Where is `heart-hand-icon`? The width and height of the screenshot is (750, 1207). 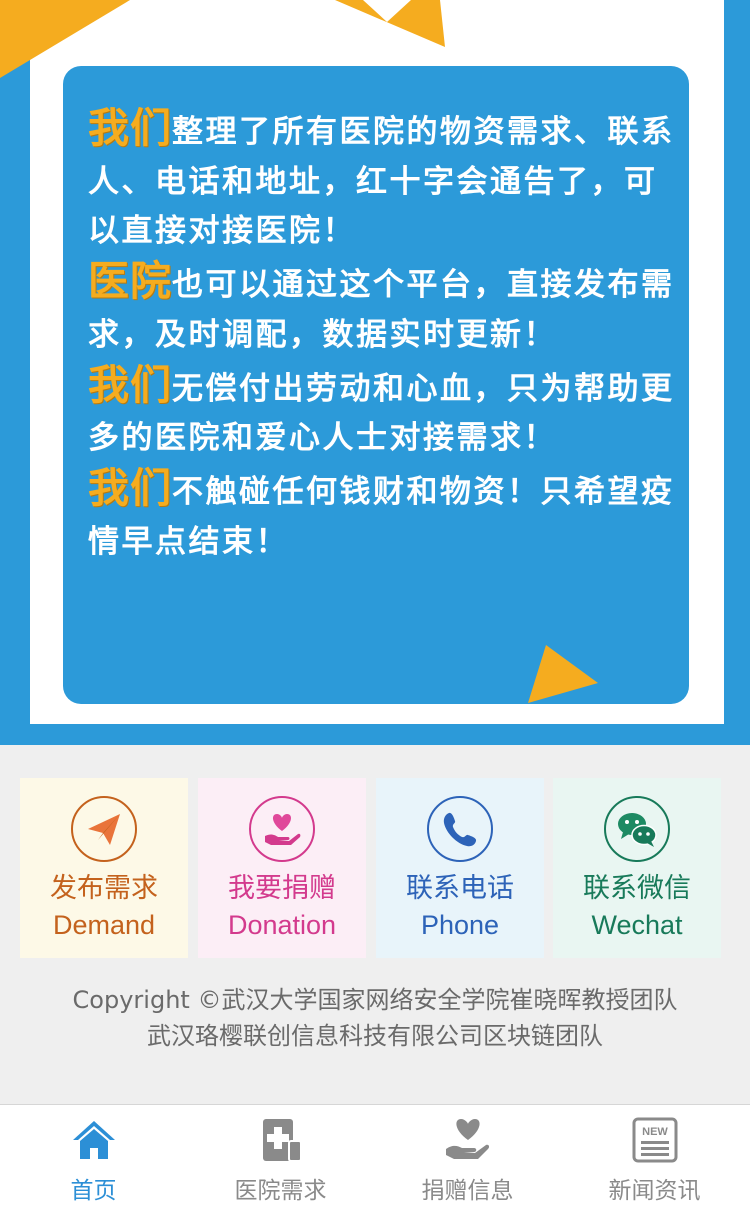 heart-hand-icon is located at coordinates (282, 829).